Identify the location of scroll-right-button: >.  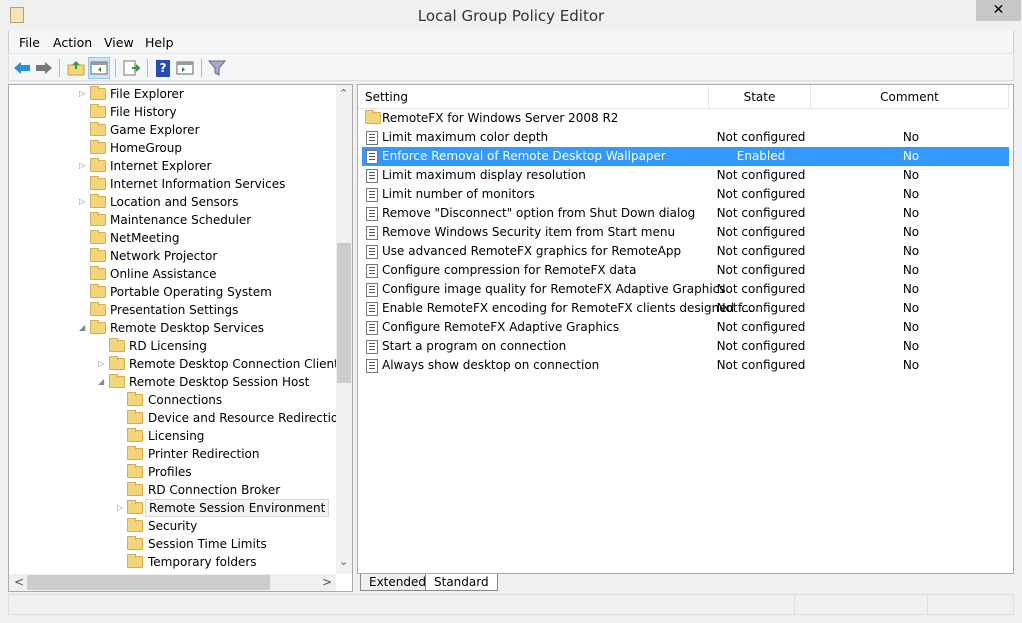
(327, 582).